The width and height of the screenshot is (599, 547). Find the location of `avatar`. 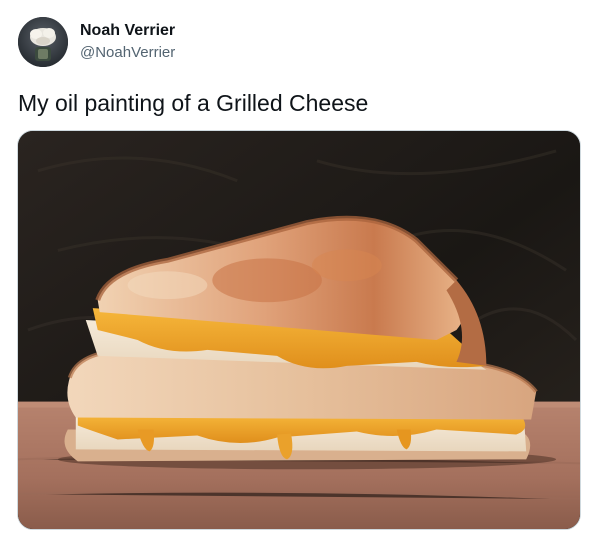

avatar is located at coordinates (43, 42).